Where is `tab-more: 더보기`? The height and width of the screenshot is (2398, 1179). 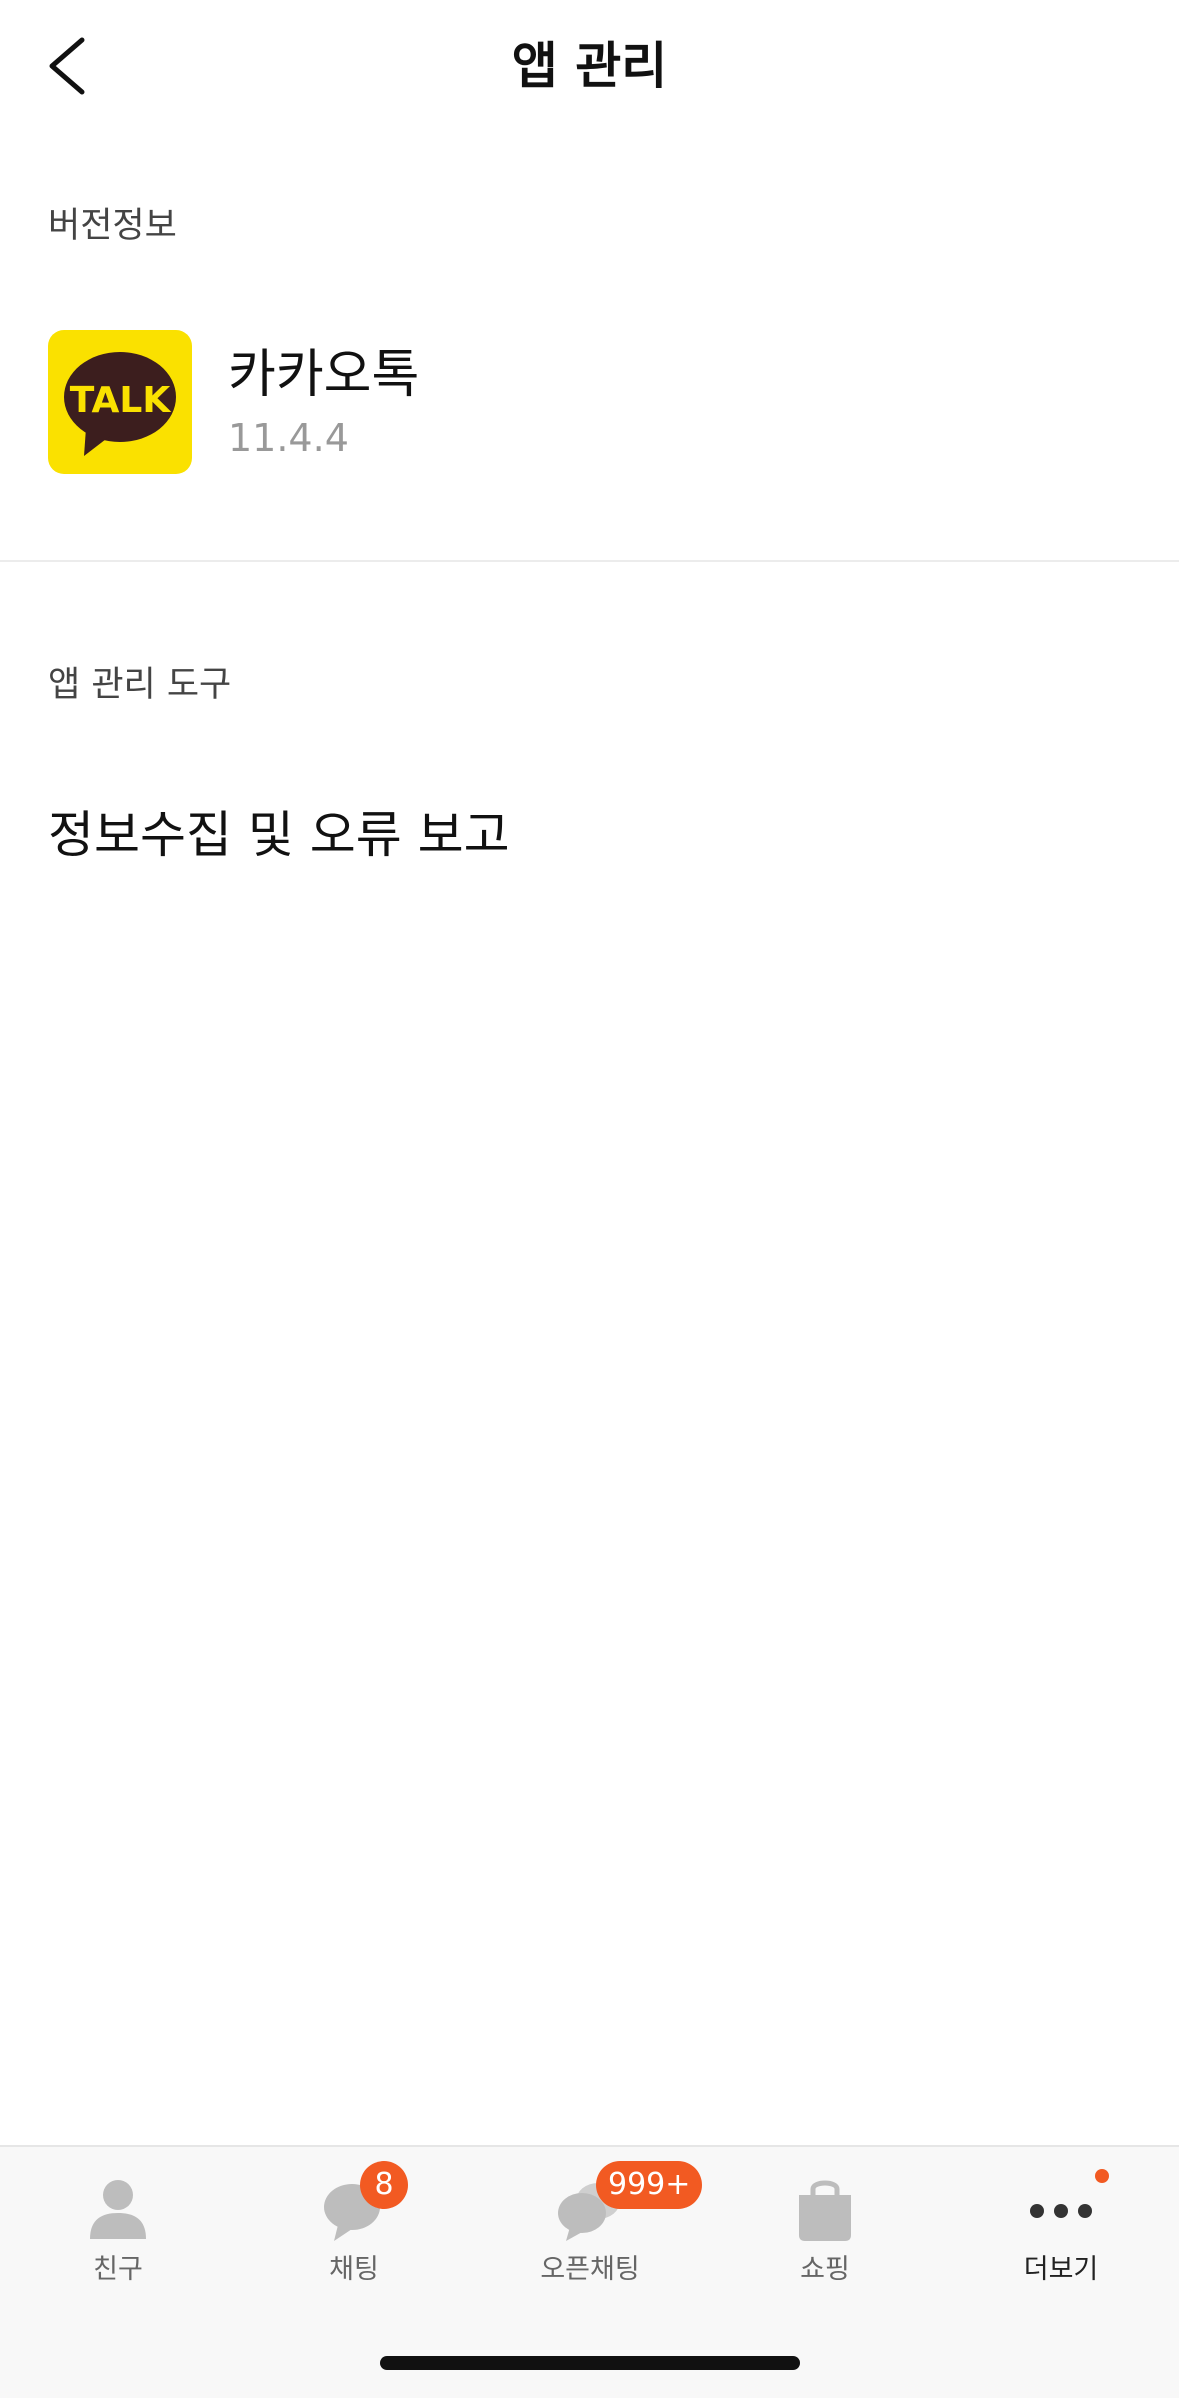
tab-more: 더보기 is located at coordinates (1061, 2217).